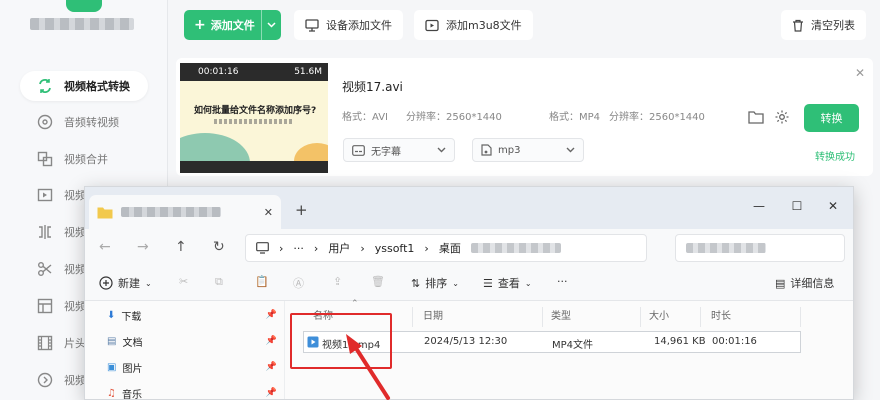 The width and height of the screenshot is (880, 400). Describe the element at coordinates (255, 111) in the screenshot. I see `thumb-question: 如何批量给文件名称添加序号?` at that location.